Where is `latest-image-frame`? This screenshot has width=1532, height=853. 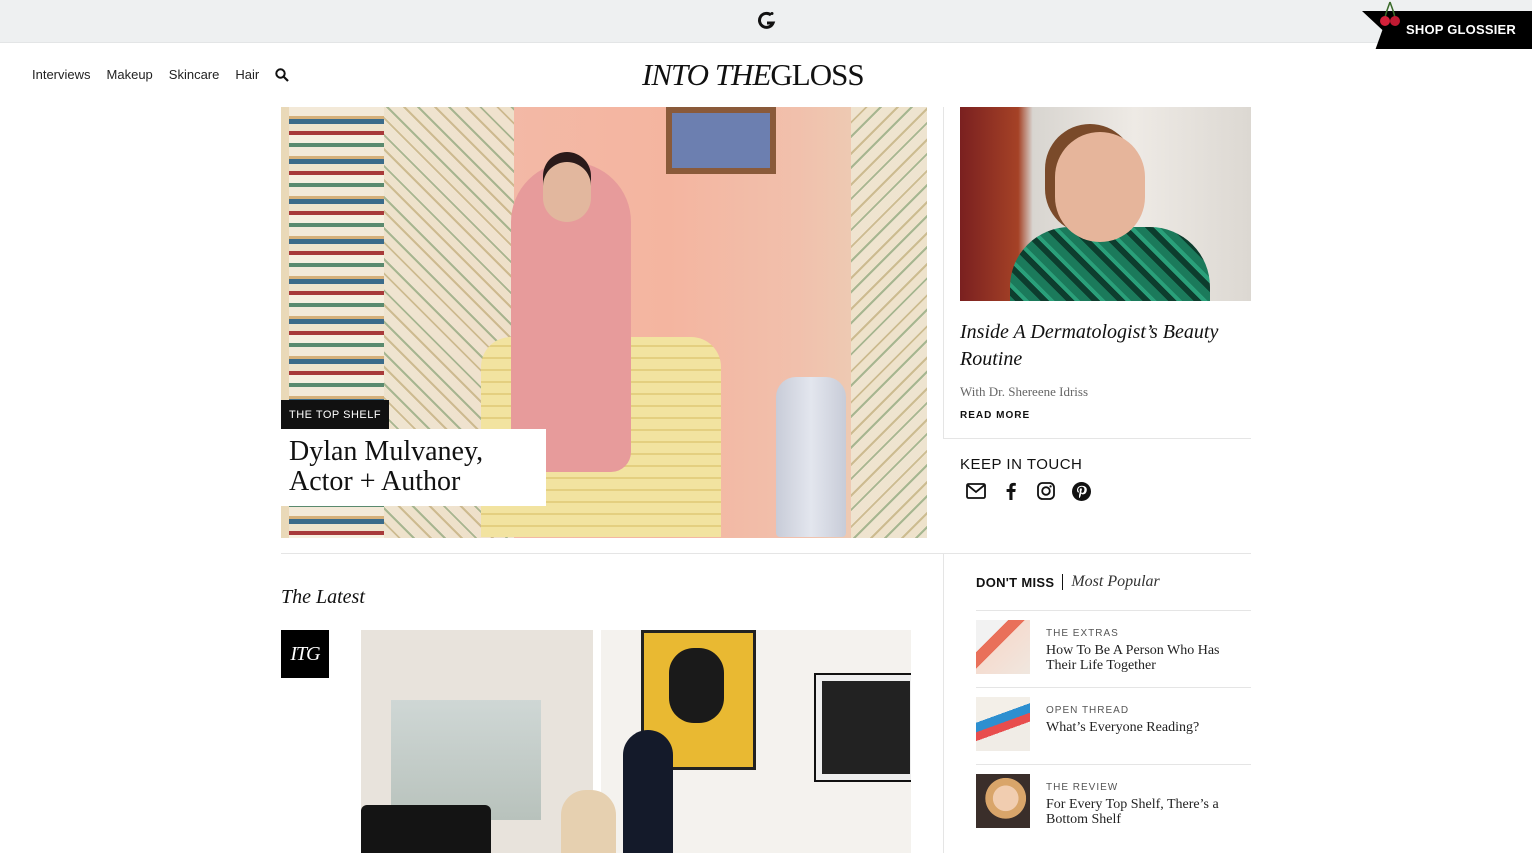
latest-image-frame is located at coordinates (862, 727).